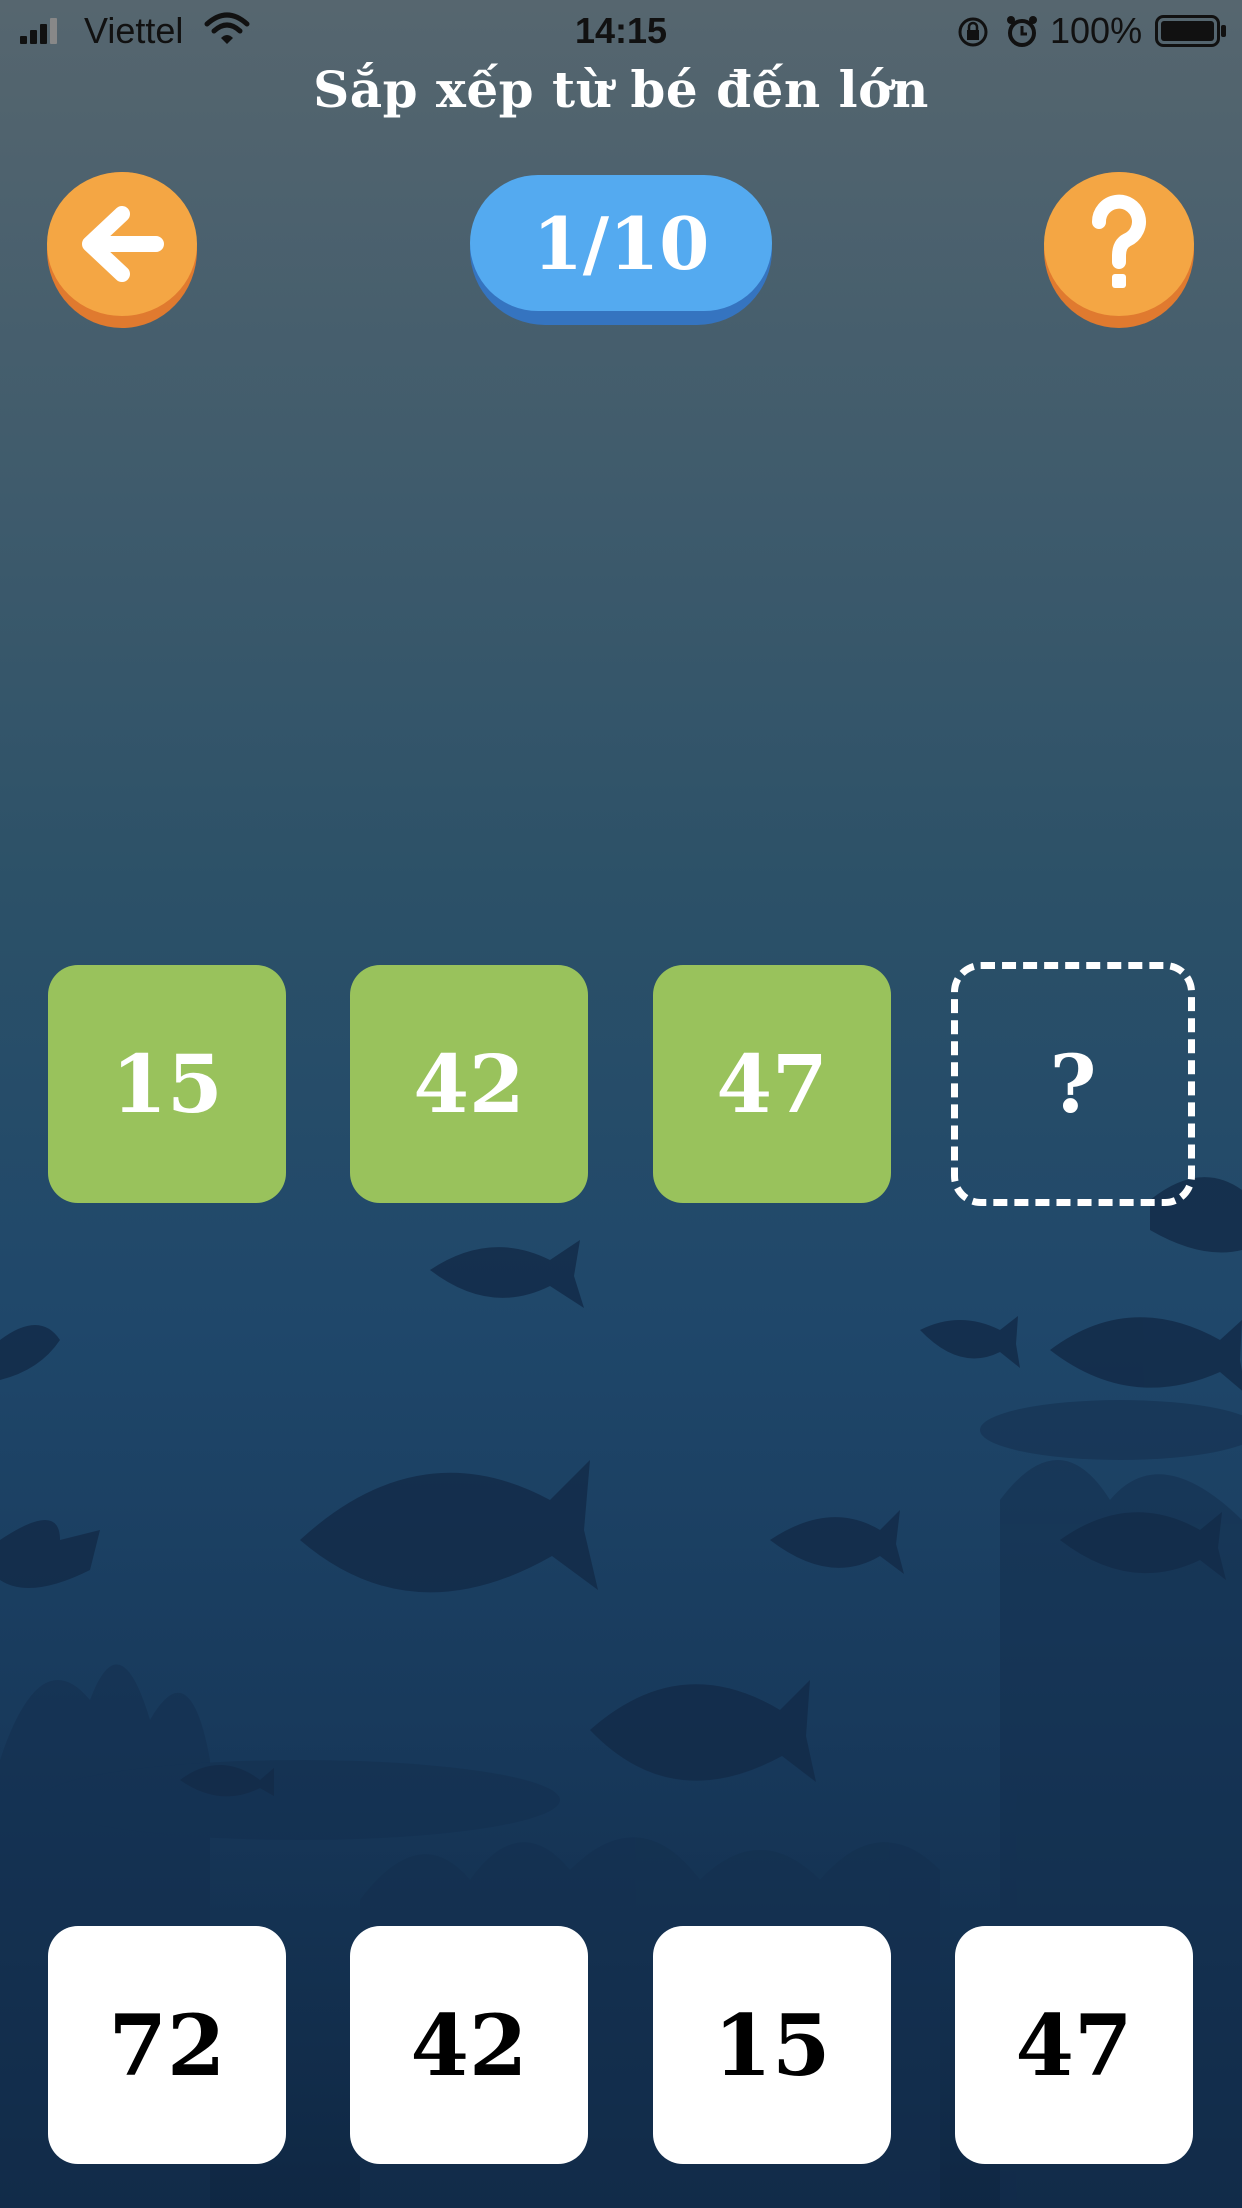 This screenshot has width=1242, height=2208. I want to click on choice-tile-2: 42, so click(469, 2045).